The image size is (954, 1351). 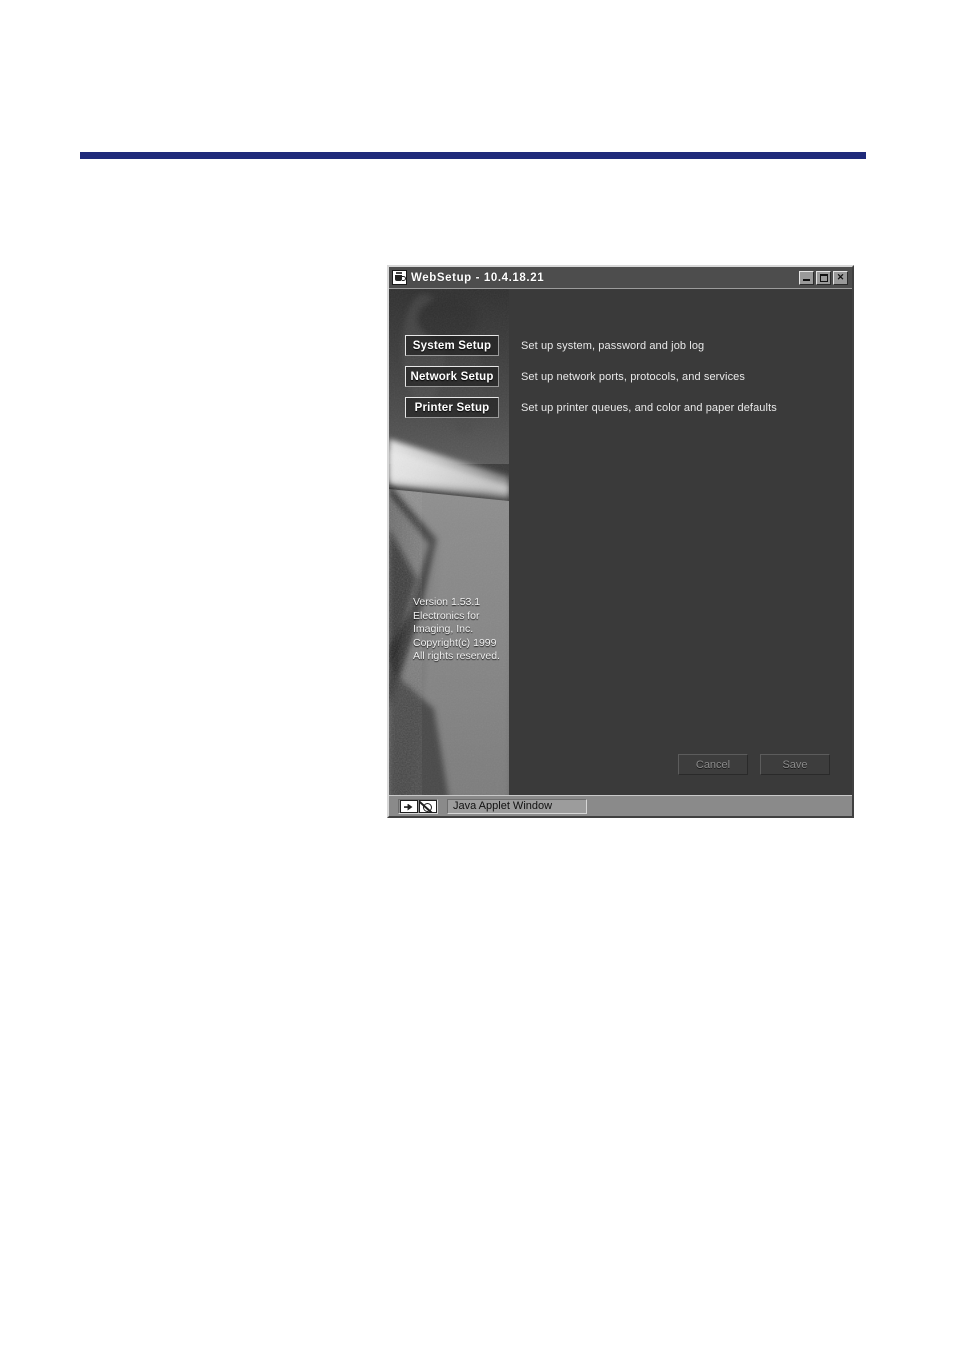 I want to click on maximize-icon, so click(x=823, y=277).